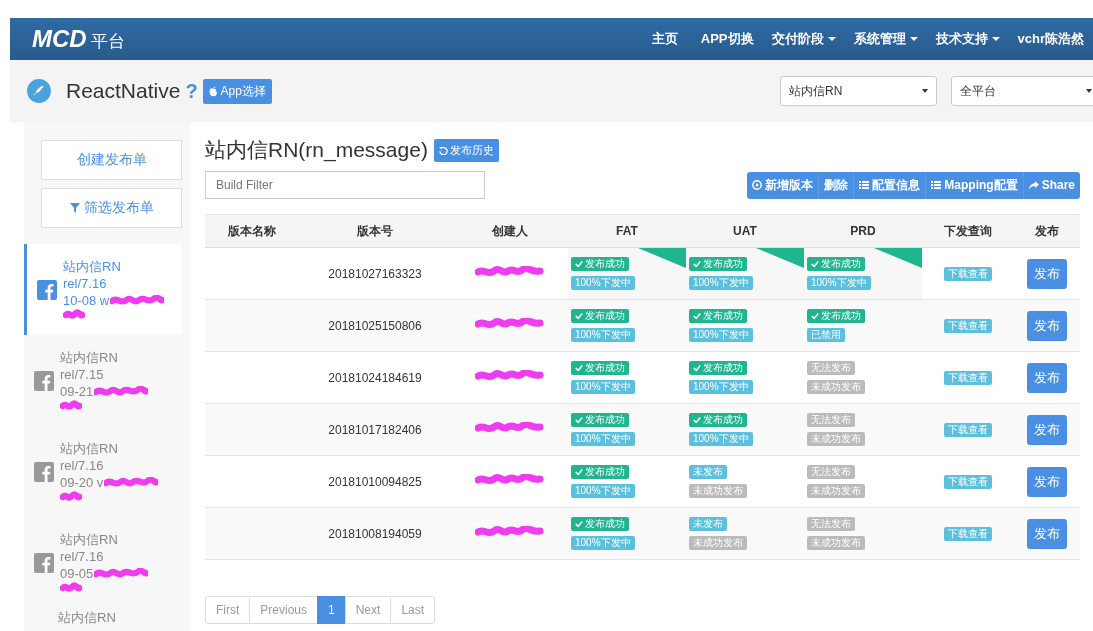 The image size is (1093, 631). Describe the element at coordinates (111, 160) in the screenshot. I see `sidebar-button: 创建发布单` at that location.